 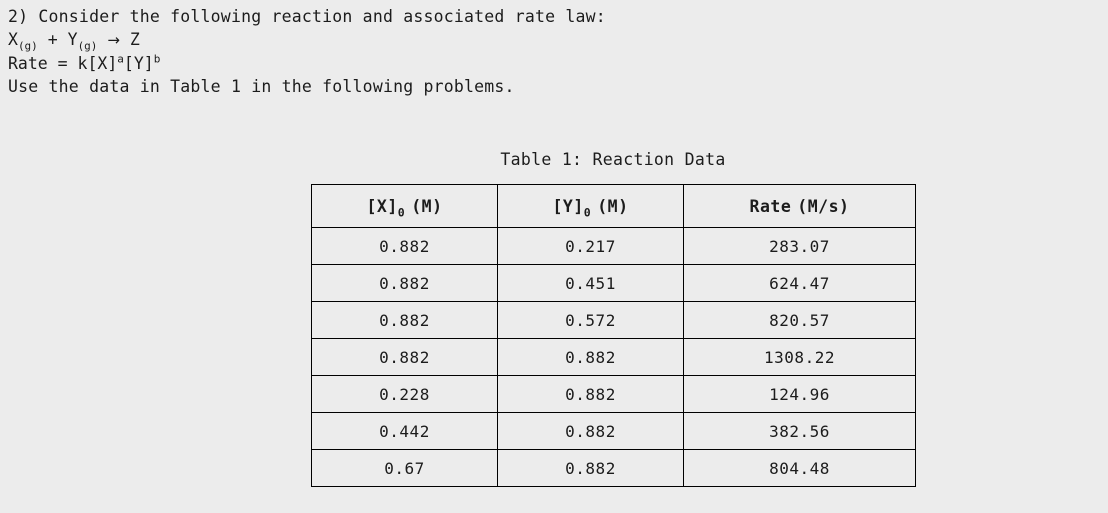 What do you see at coordinates (134, 39) in the screenshot?
I see `product-z-symbol: Z` at bounding box center [134, 39].